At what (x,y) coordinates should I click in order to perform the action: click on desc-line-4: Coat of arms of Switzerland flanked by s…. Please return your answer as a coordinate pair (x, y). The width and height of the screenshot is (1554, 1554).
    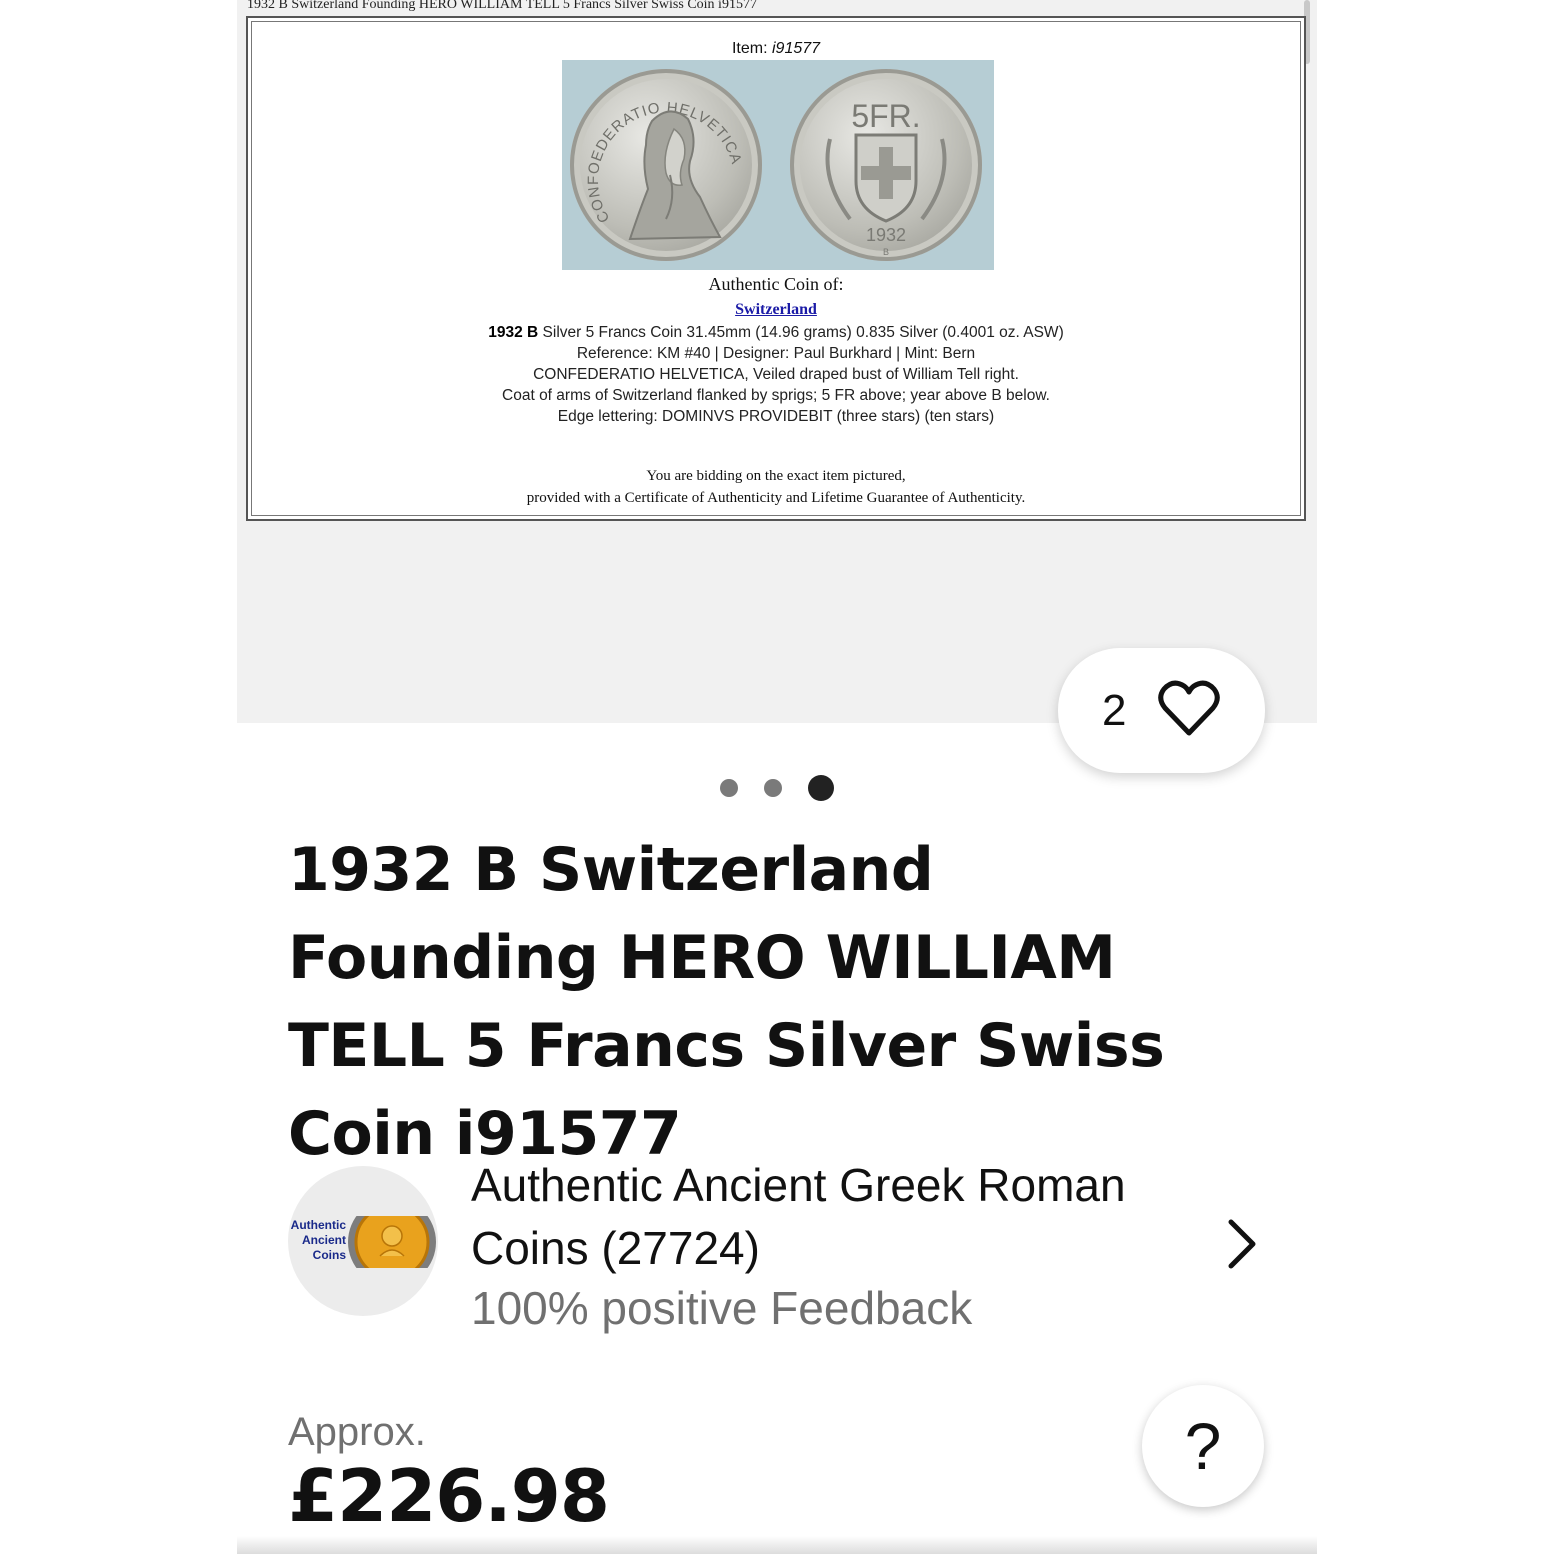
    Looking at the image, I should click on (776, 395).